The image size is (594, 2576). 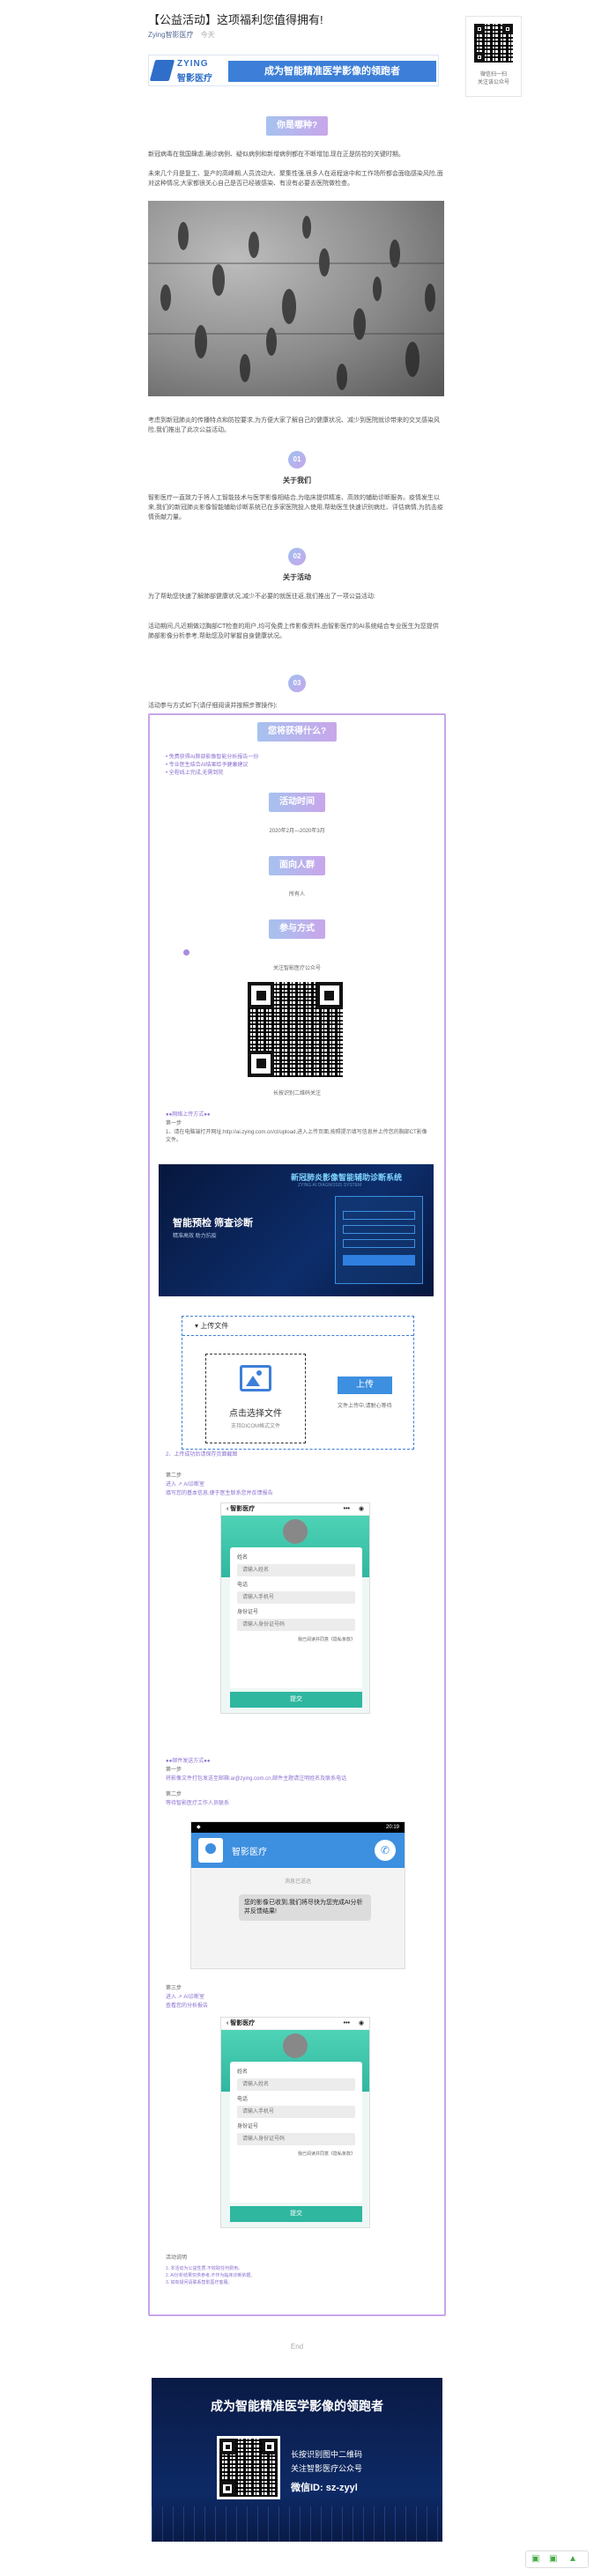 What do you see at coordinates (188, 1115) in the screenshot?
I see `step1-title: ●●网络上传方式●●` at bounding box center [188, 1115].